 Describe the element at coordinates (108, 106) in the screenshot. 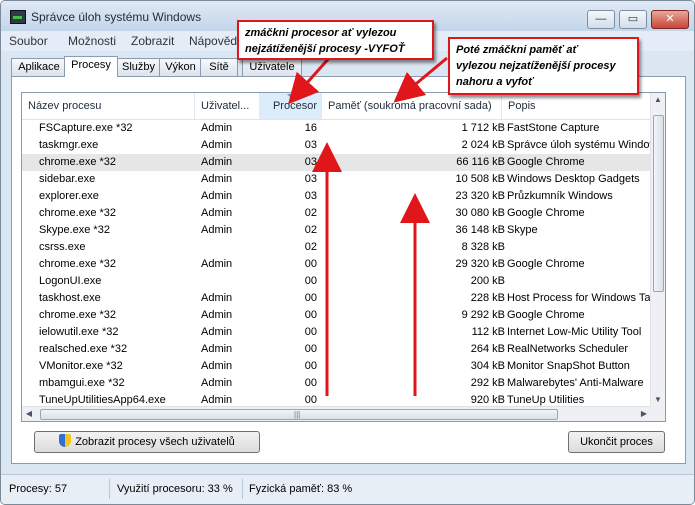

I see `column-process-name: Název procesu` at that location.